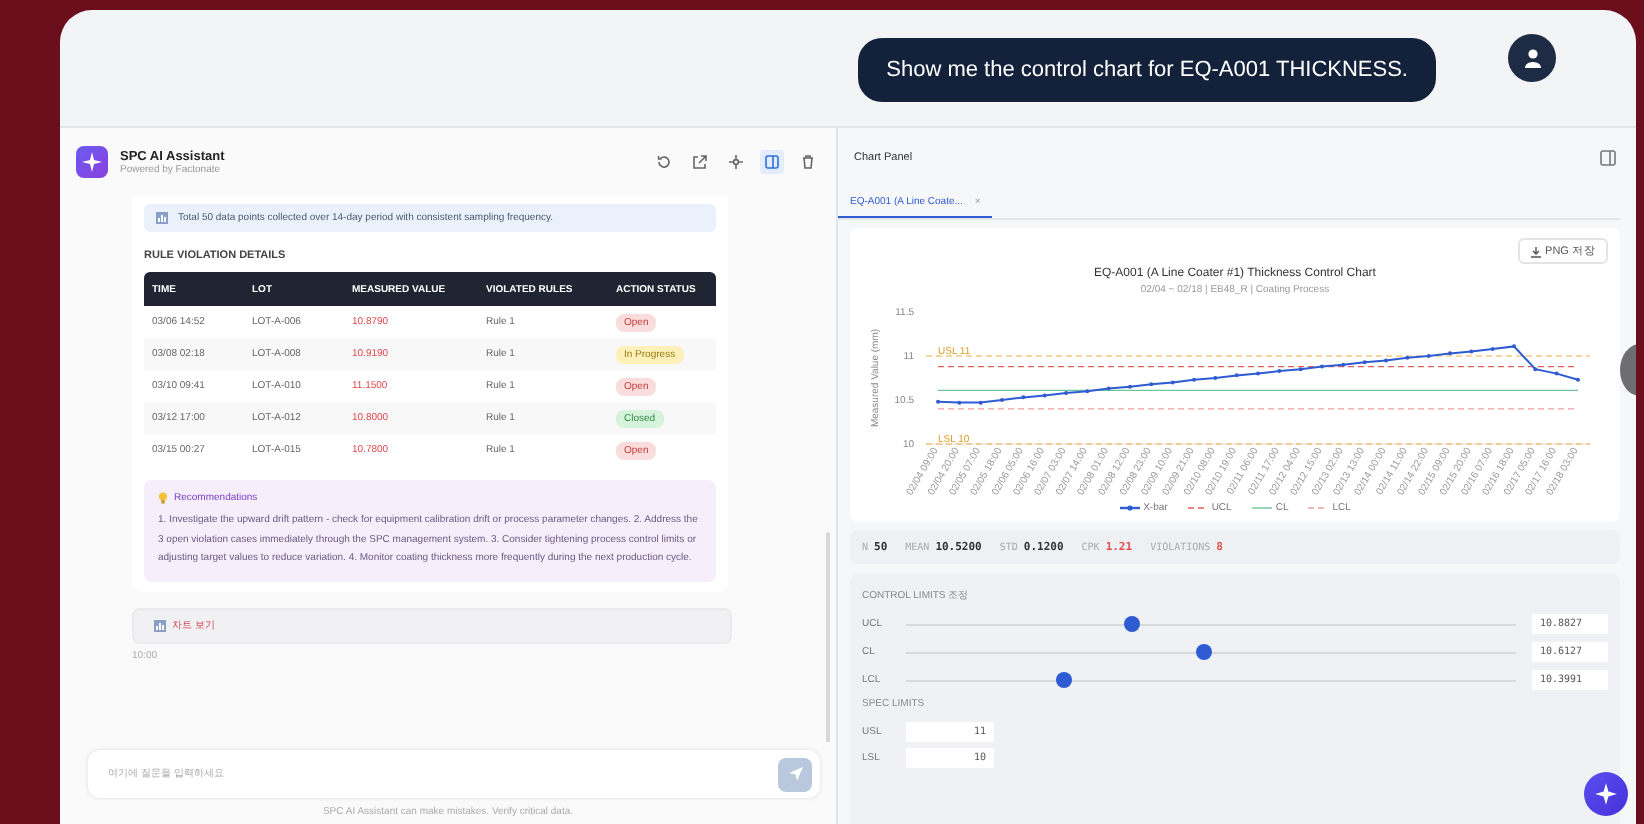  What do you see at coordinates (664, 162) in the screenshot?
I see `history-icon` at bounding box center [664, 162].